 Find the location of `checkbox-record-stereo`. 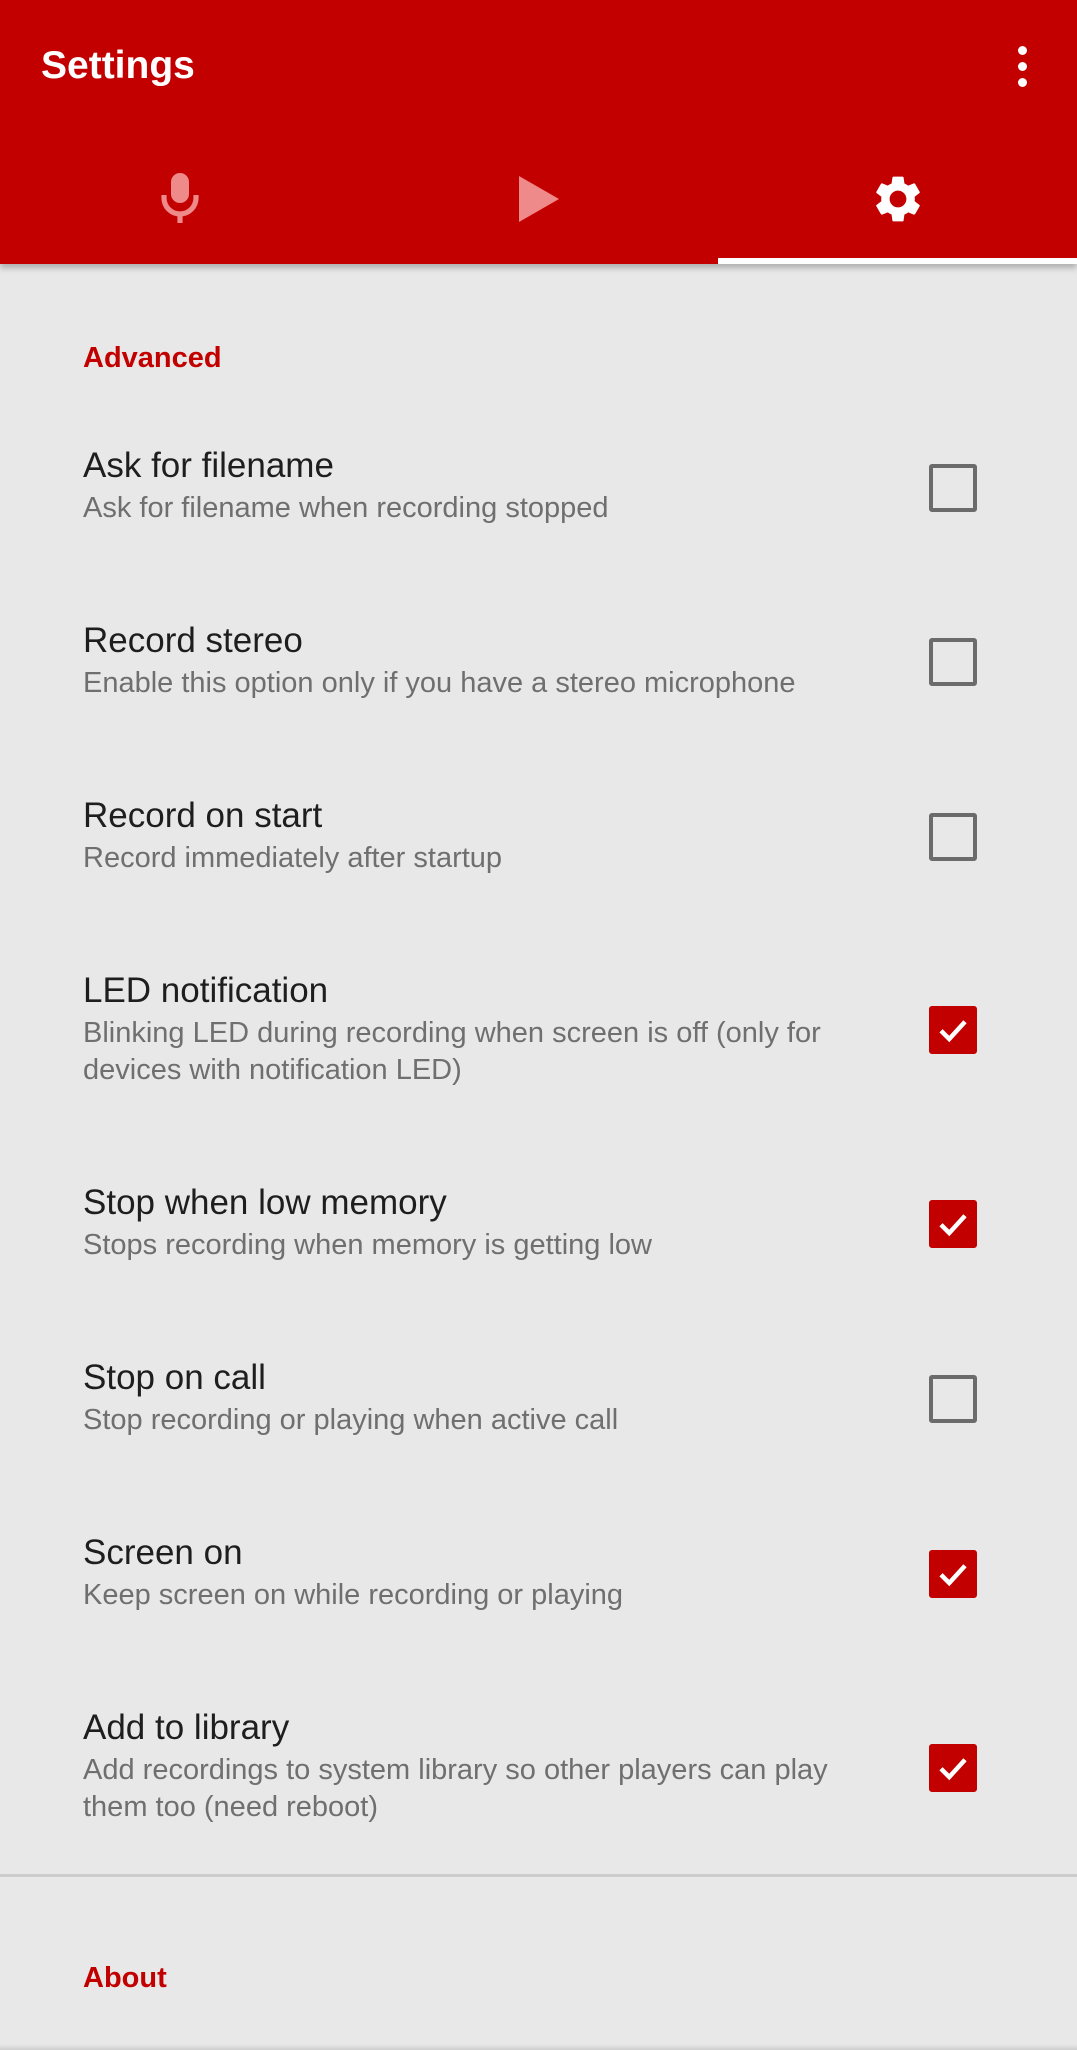

checkbox-record-stereo is located at coordinates (953, 662).